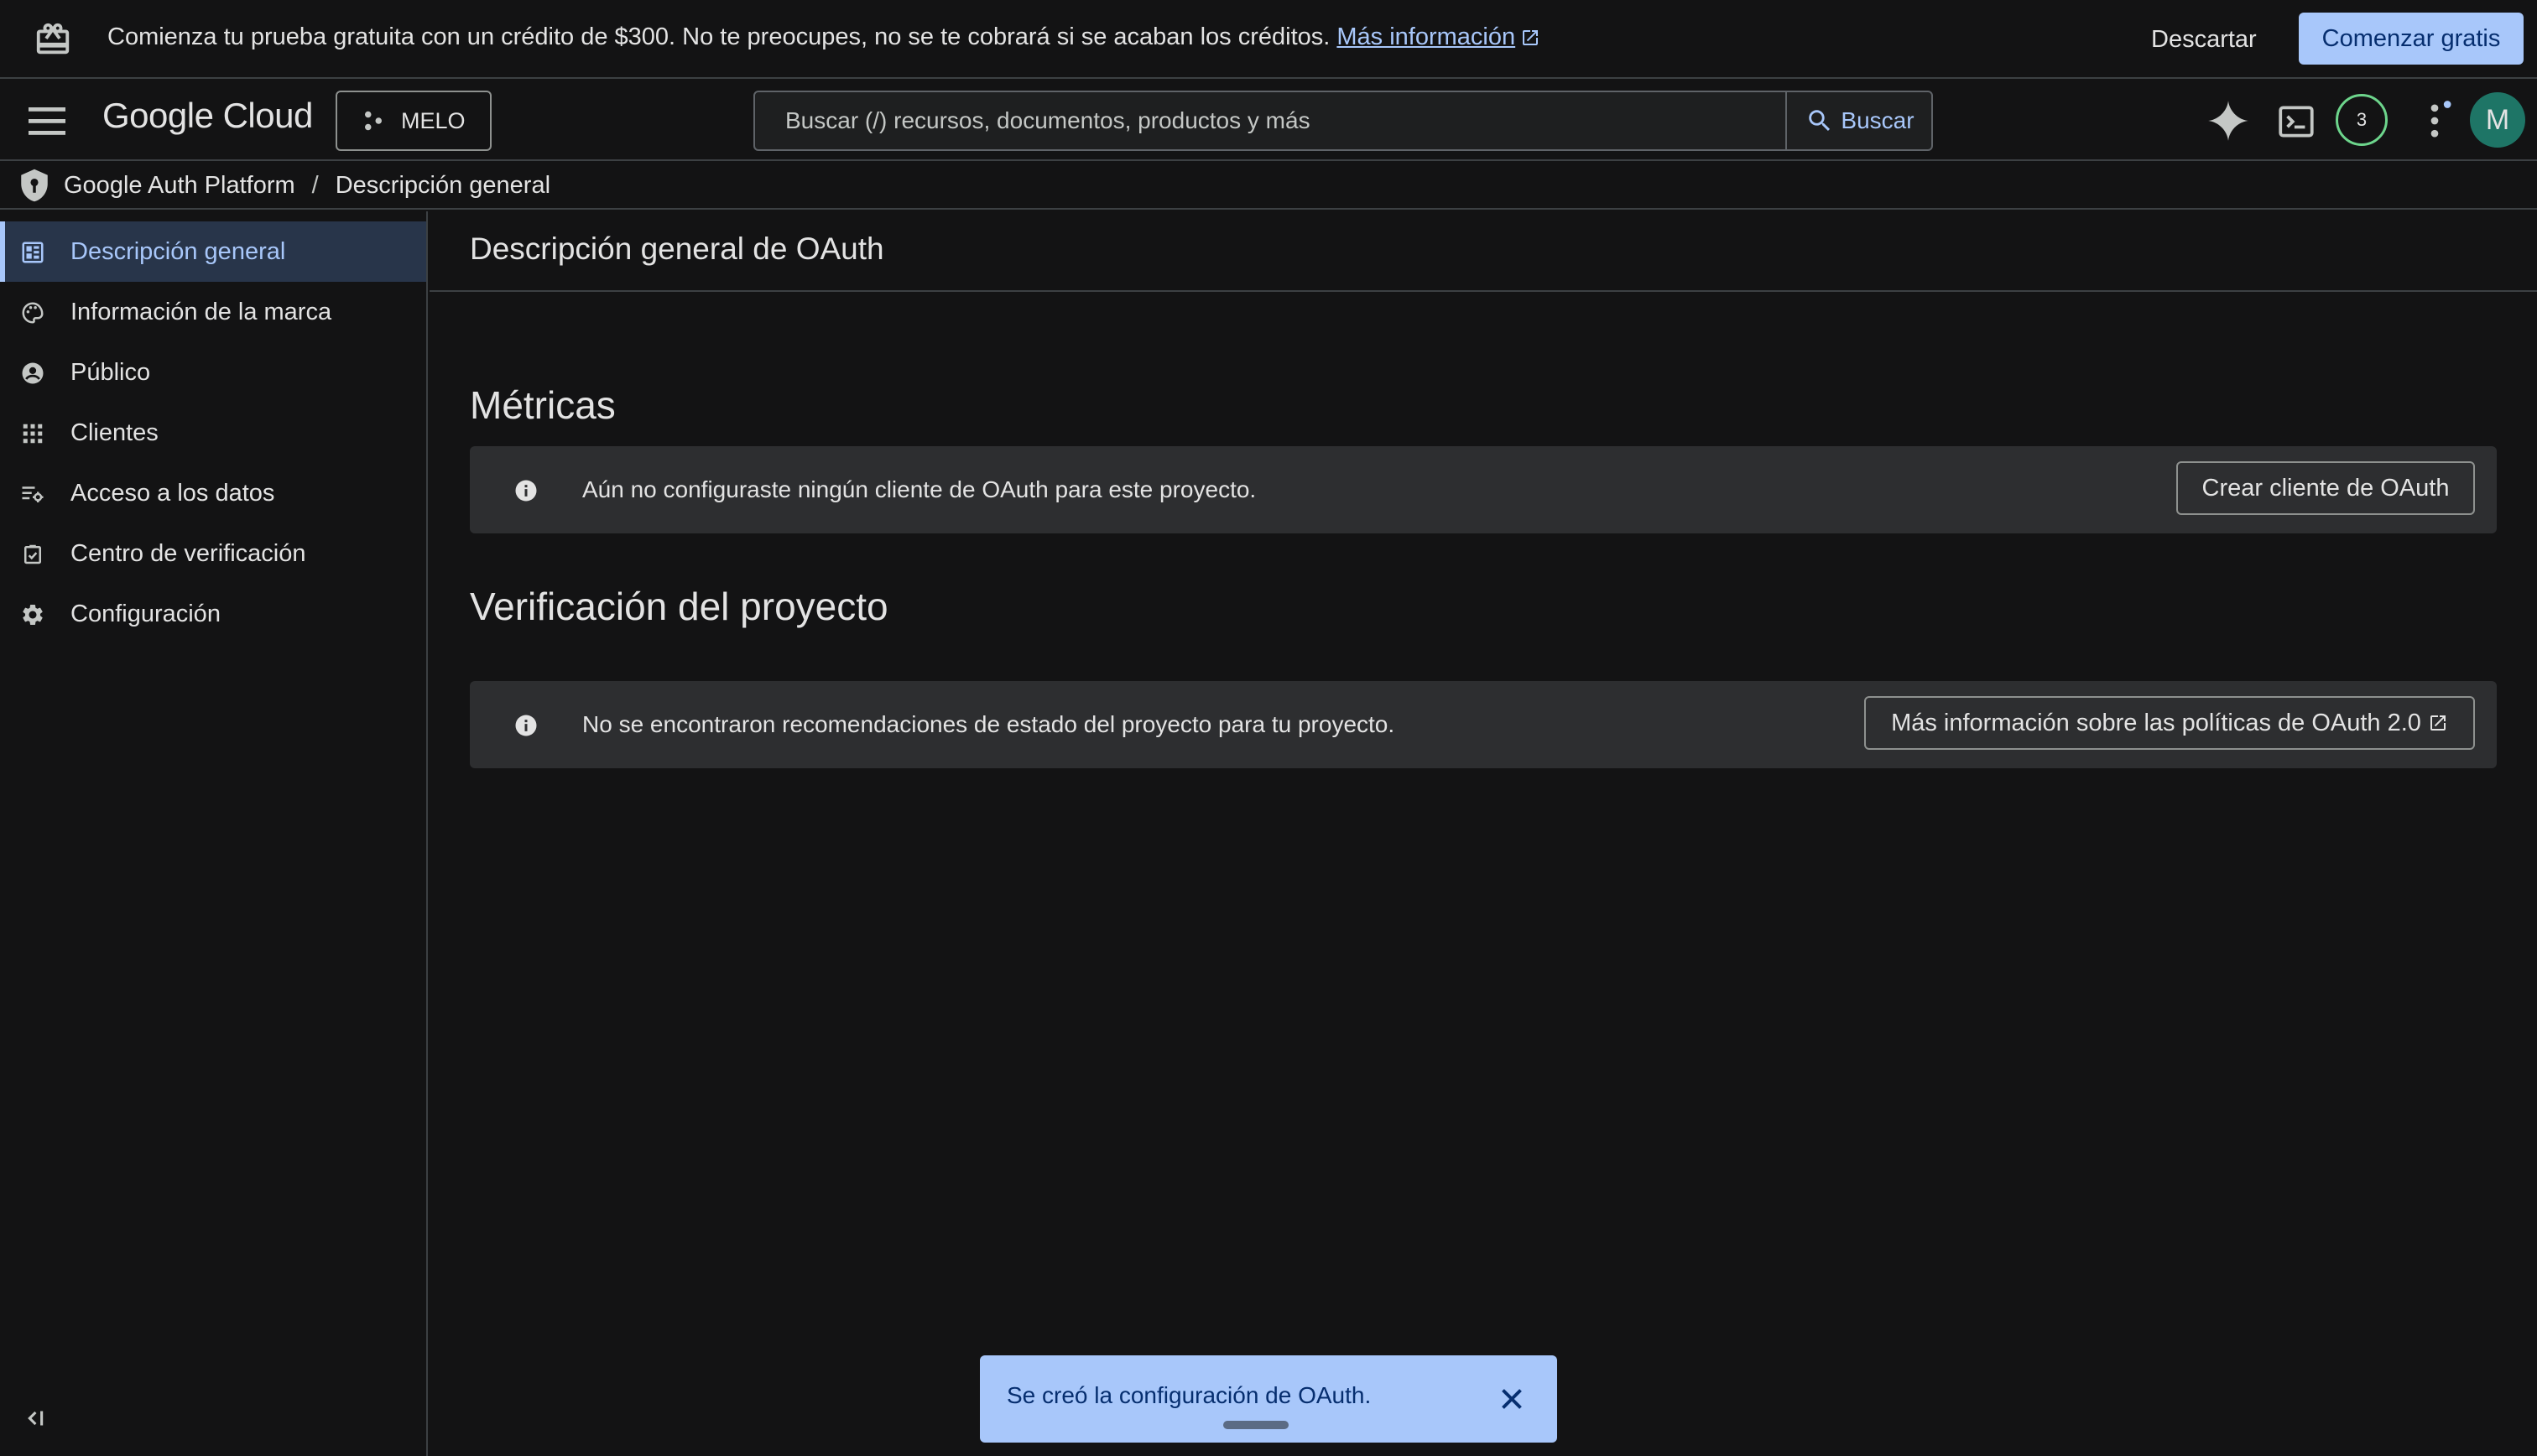 This screenshot has height=1456, width=2537. I want to click on sidebar-item-data-access: Acceso a los datos, so click(213, 493).